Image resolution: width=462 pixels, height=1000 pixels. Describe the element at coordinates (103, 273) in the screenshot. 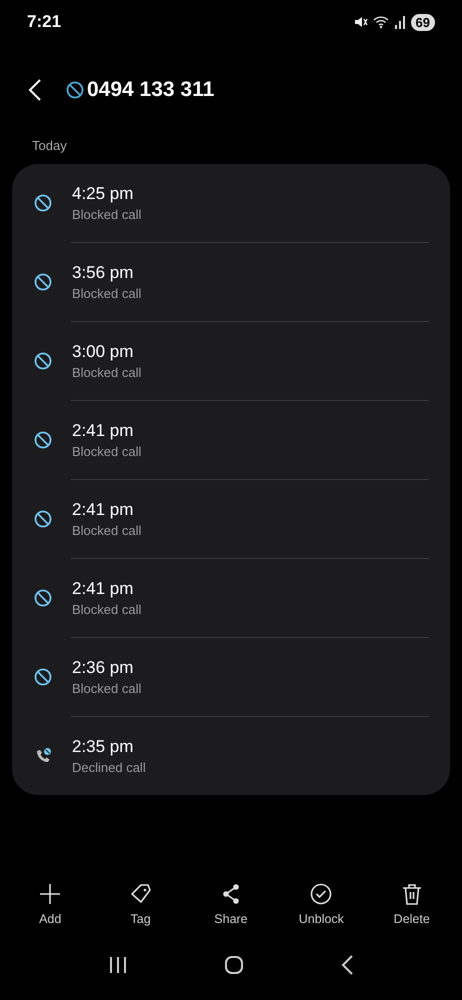

I see `call-time: 3:56 pm` at that location.